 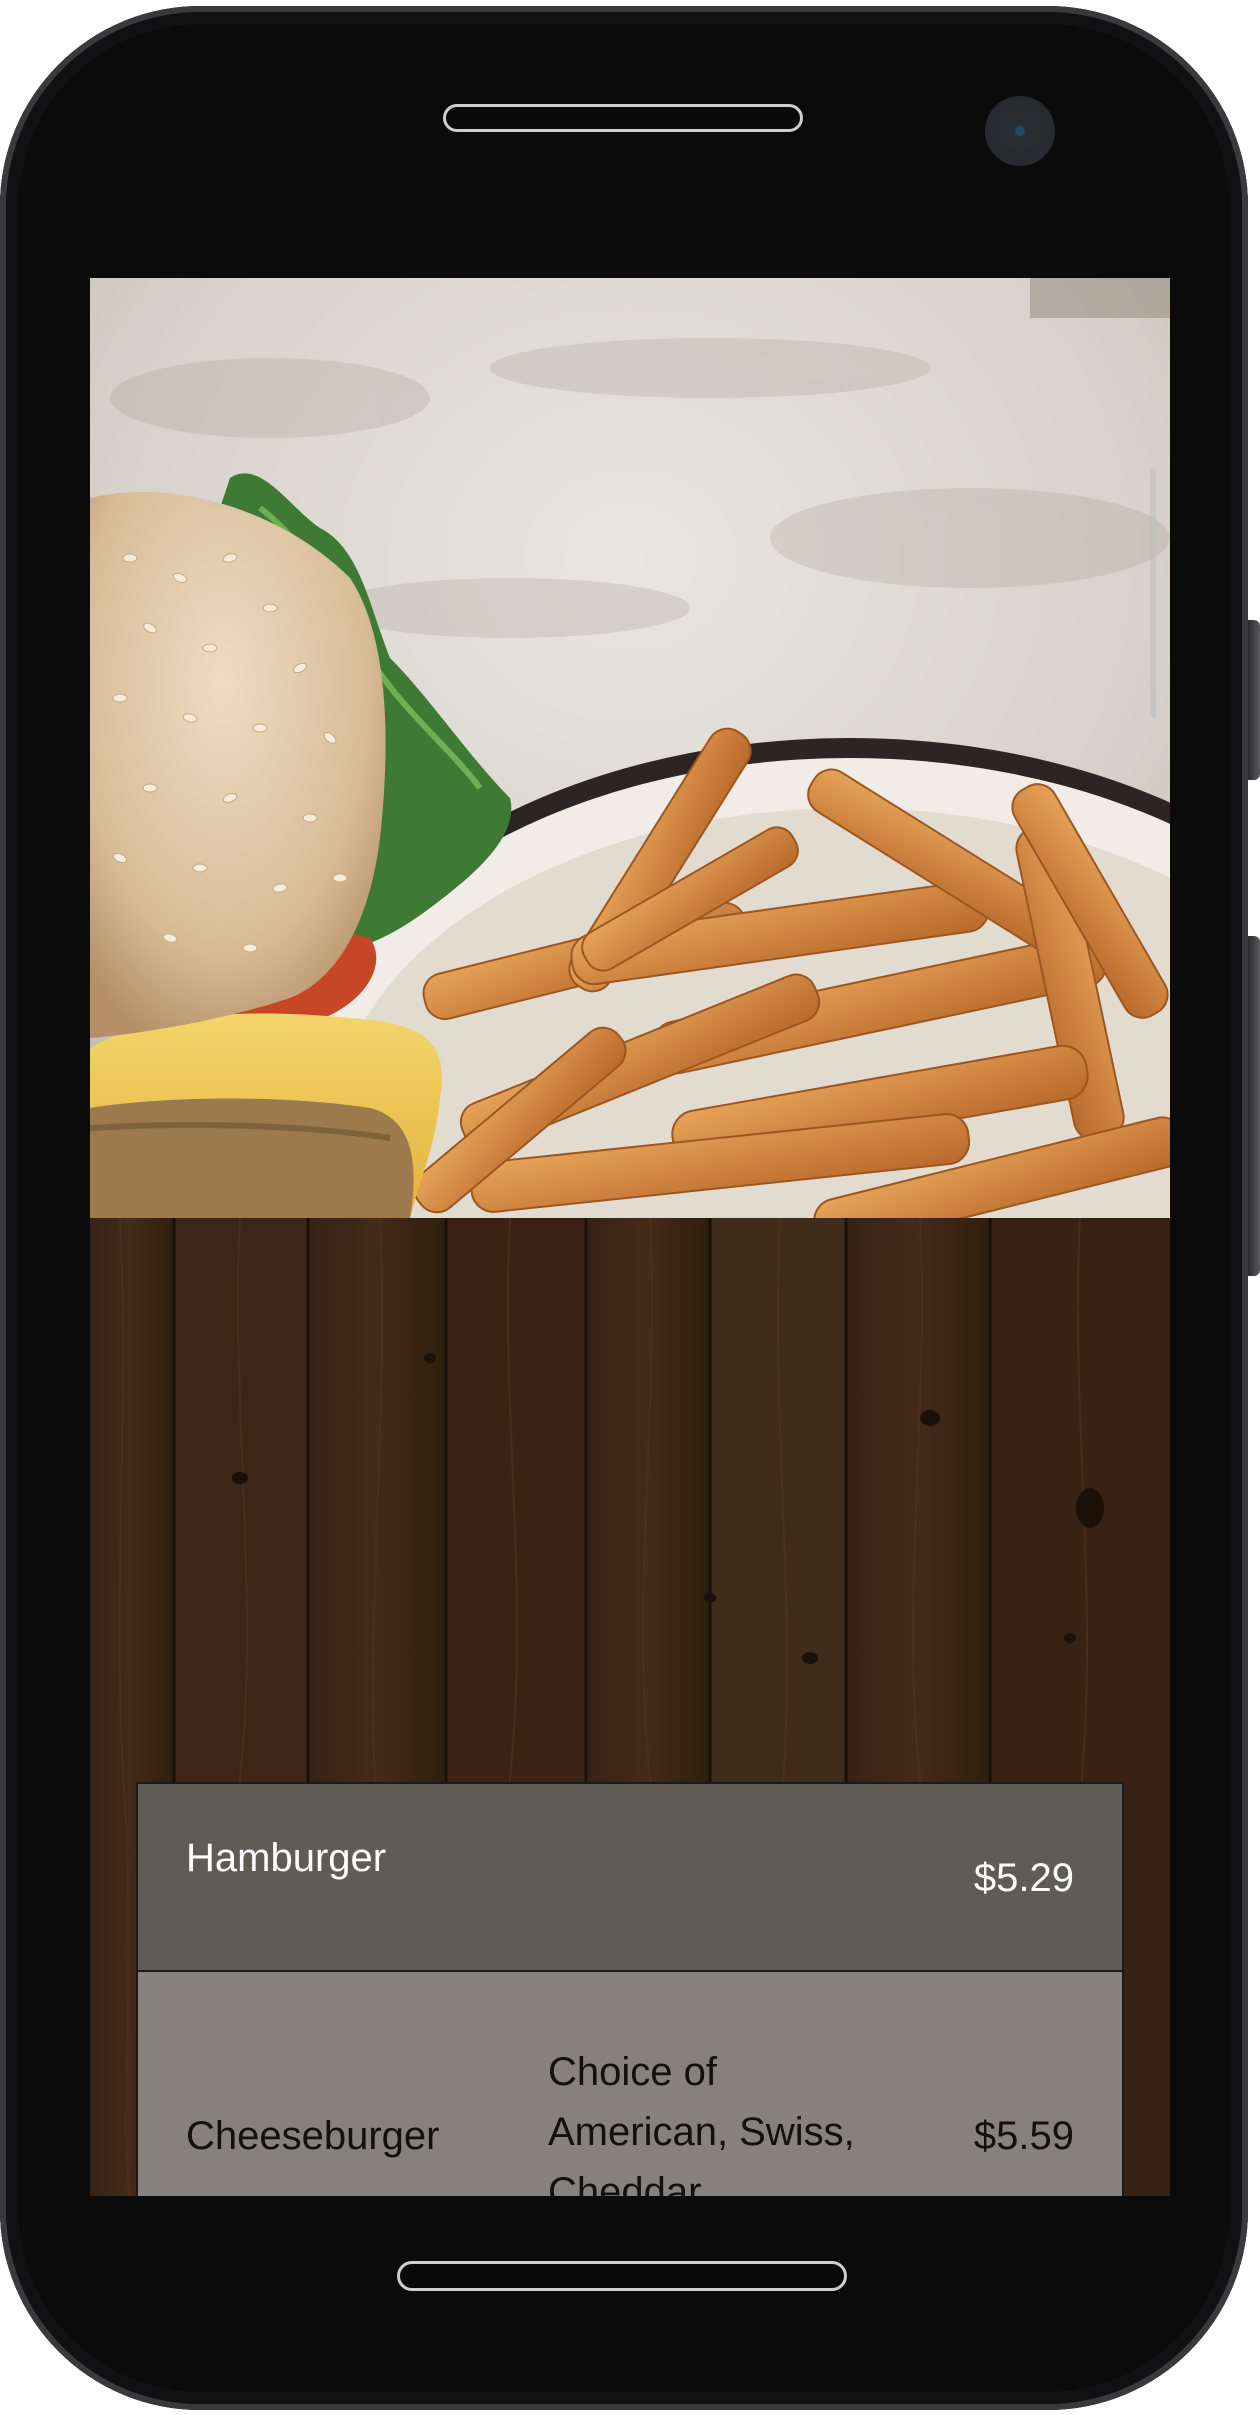 I want to click on earpiece-speaker, so click(x=623, y=118).